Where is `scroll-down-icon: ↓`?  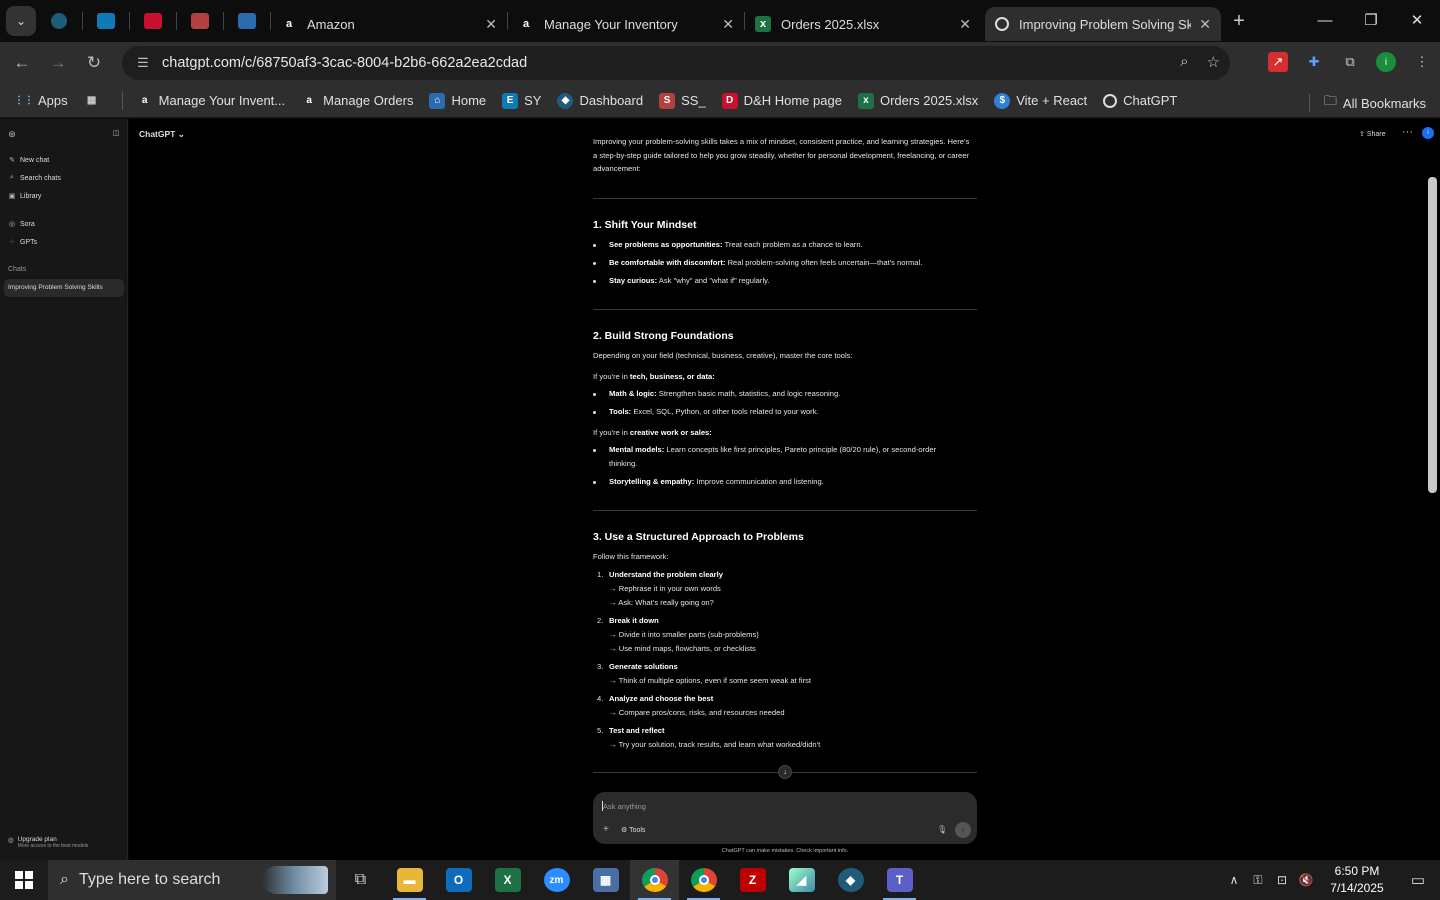
scroll-down-icon: ↓ is located at coordinates (785, 772).